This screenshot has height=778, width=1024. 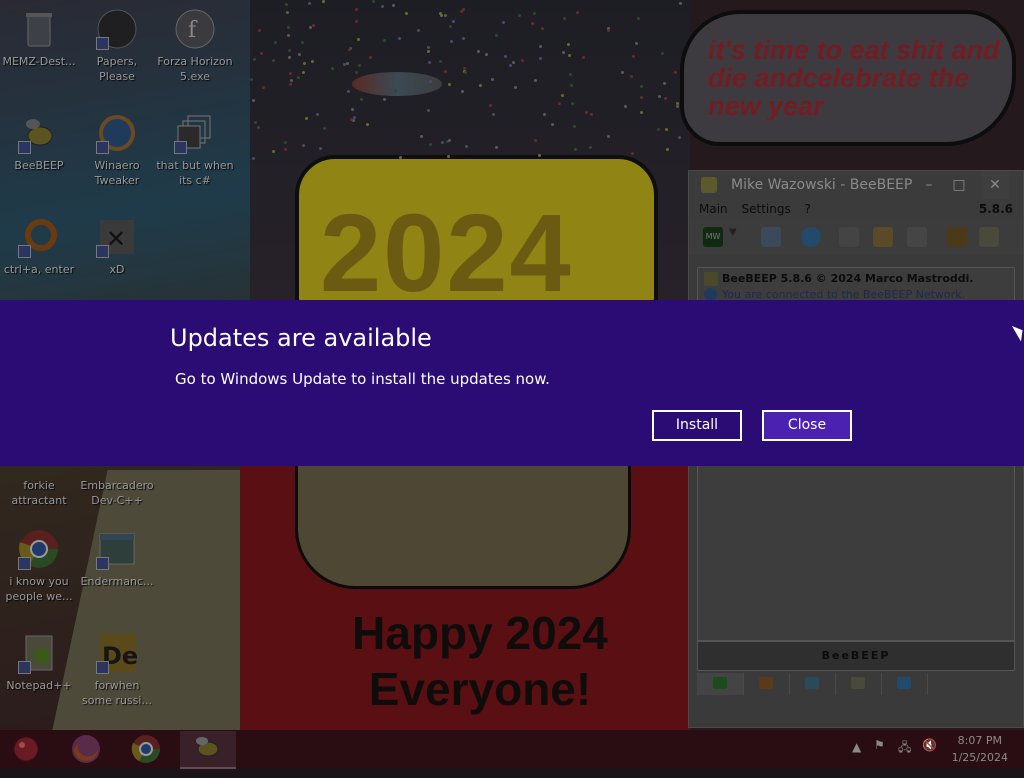 What do you see at coordinates (959, 185) in the screenshot?
I see `maximize-icon: □` at bounding box center [959, 185].